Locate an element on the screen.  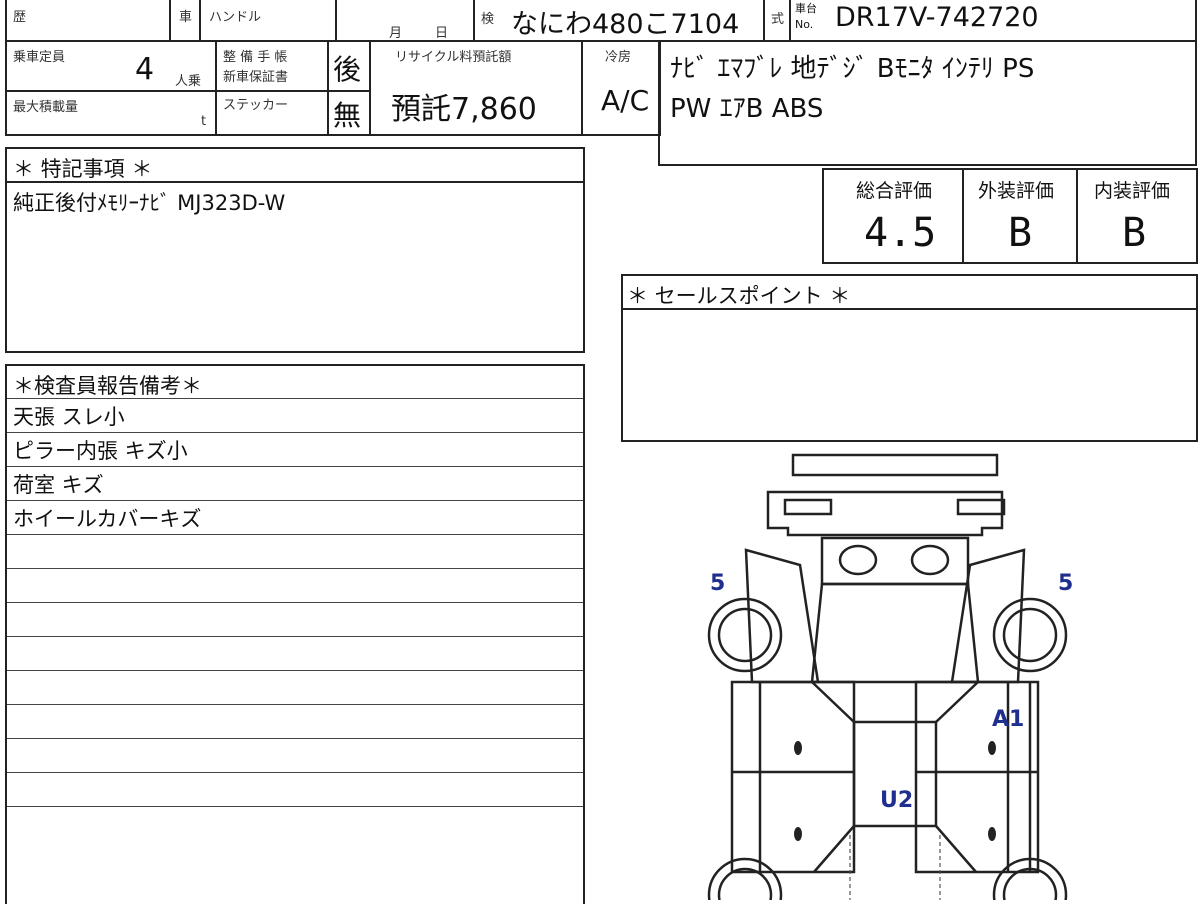
left-headlight is located at coordinates (808, 507).